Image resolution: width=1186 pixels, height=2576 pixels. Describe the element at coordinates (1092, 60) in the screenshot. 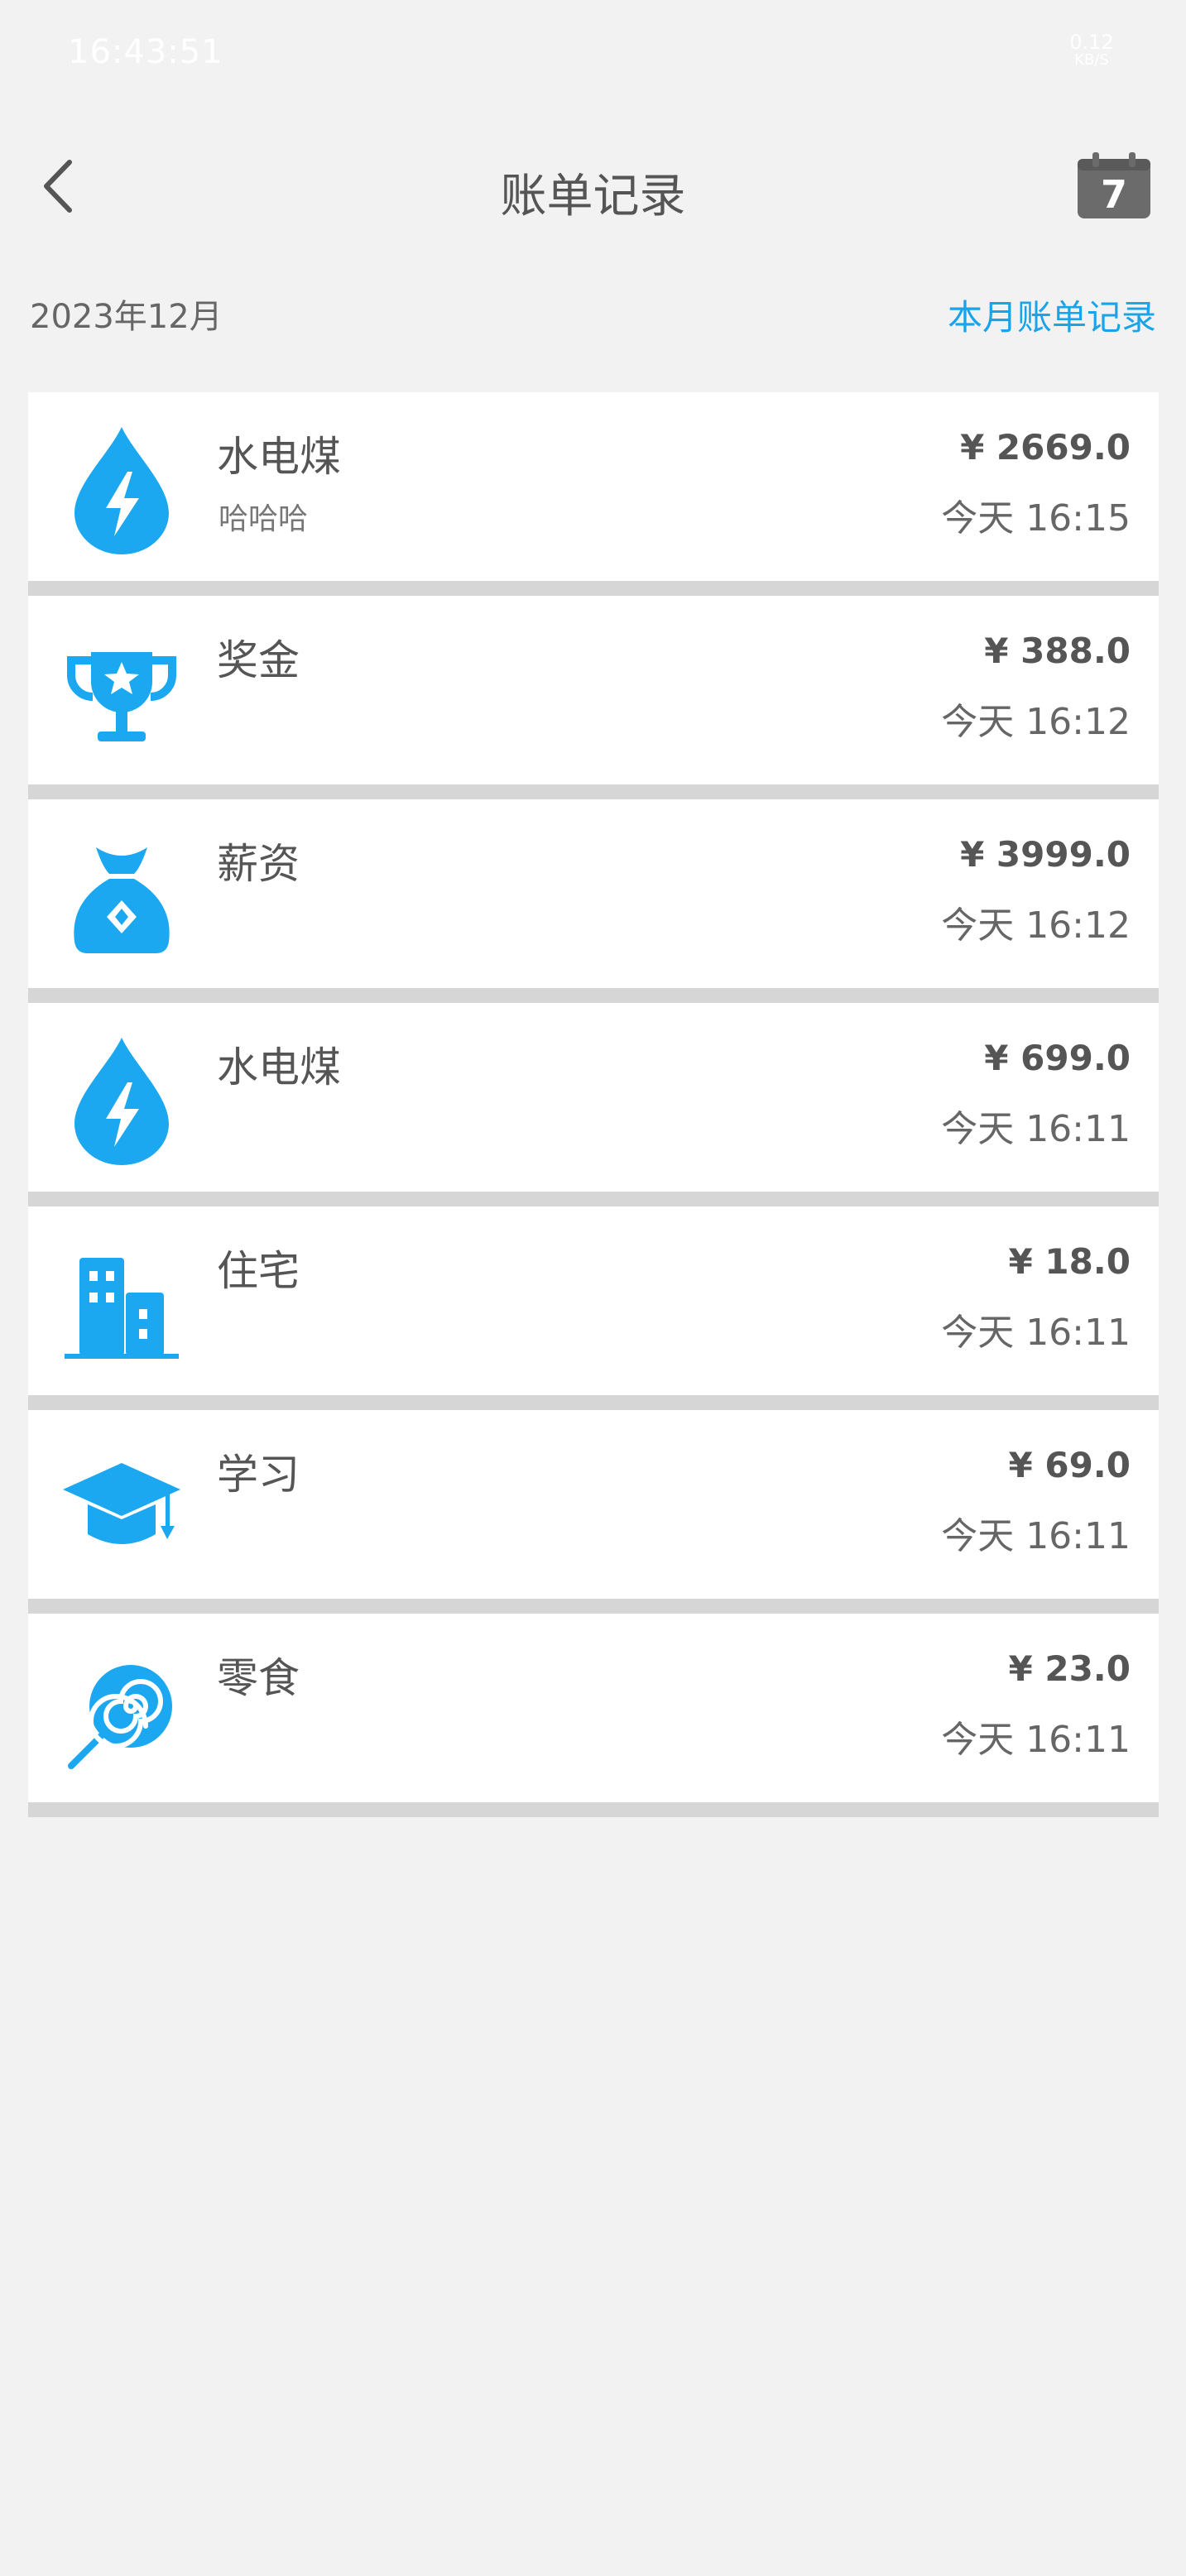

I see `network-speed-unit: KB/S` at that location.